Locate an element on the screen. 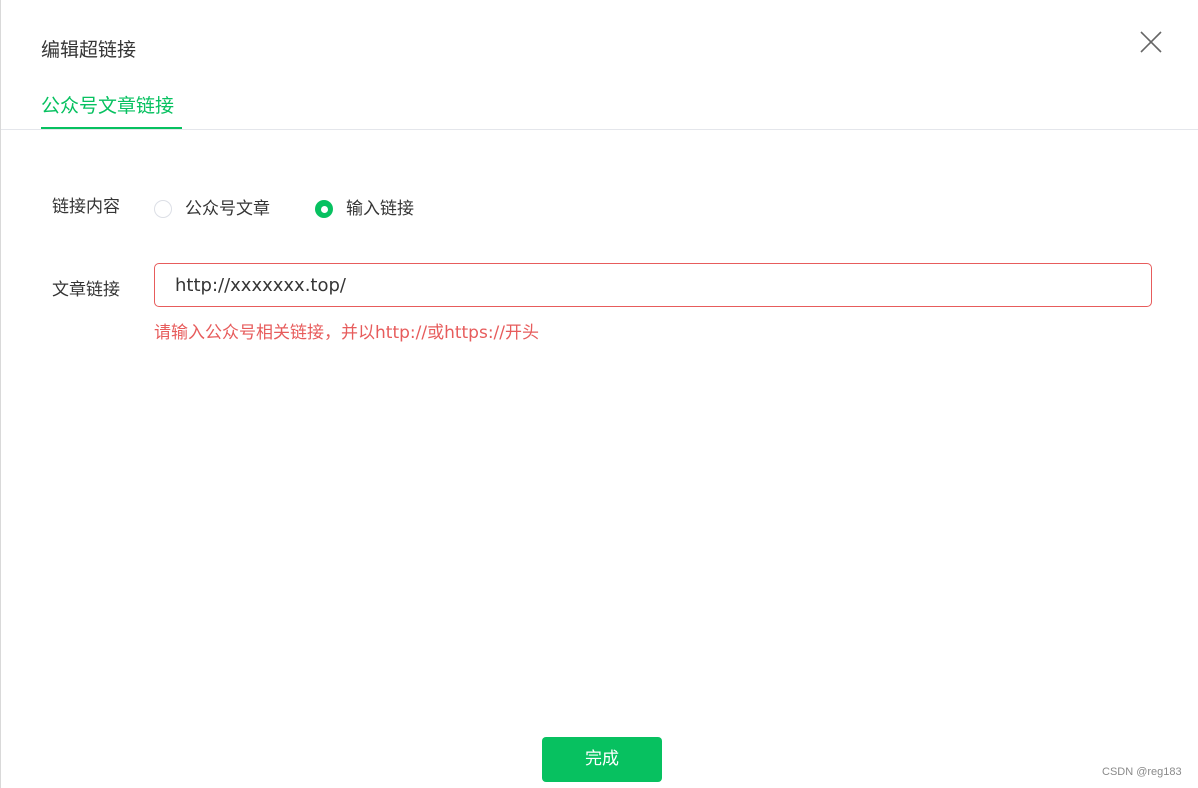 The width and height of the screenshot is (1198, 788). radio-checked-icon is located at coordinates (324, 209).